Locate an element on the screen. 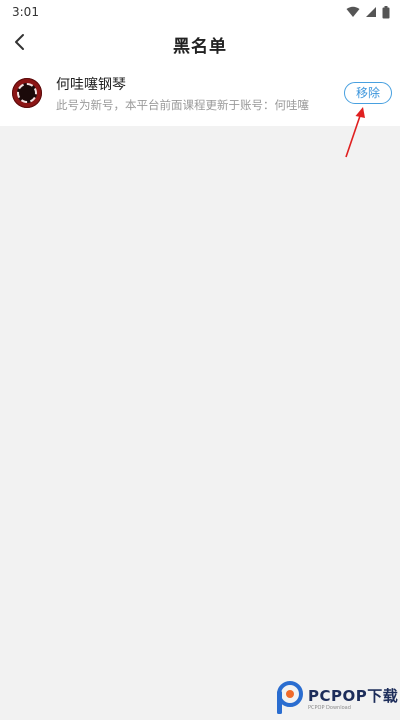 The height and width of the screenshot is (720, 400). watermark-text: PCPOP下载 PCPOP Download is located at coordinates (353, 698).